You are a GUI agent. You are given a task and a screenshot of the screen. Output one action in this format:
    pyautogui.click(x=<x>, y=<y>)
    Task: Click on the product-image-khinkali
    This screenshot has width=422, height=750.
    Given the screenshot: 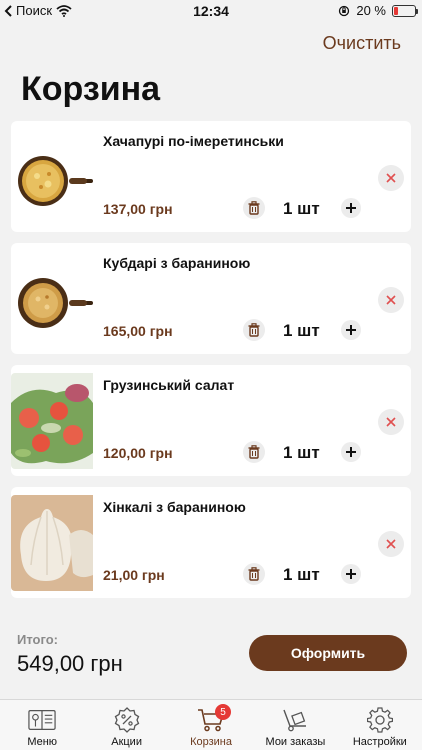 What is the action you would take?
    pyautogui.click(x=52, y=543)
    